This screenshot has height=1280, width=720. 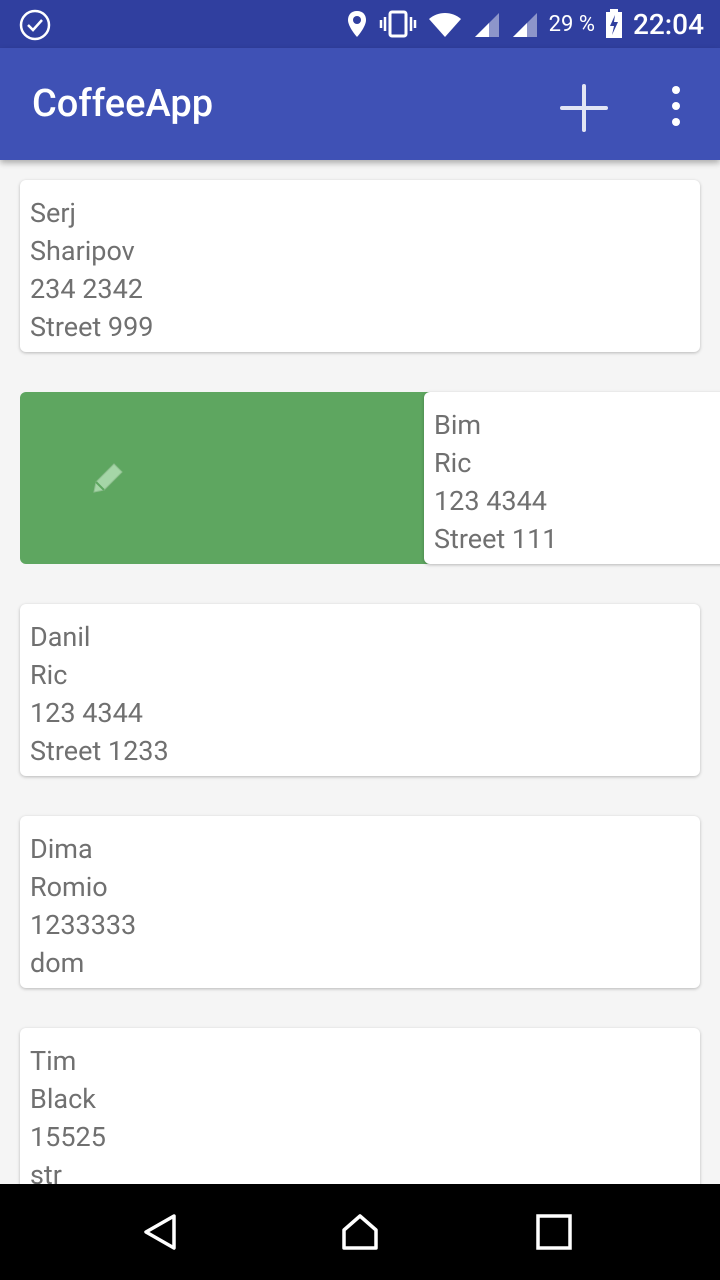 What do you see at coordinates (53, 213) in the screenshot?
I see `contact-first-name: Serj` at bounding box center [53, 213].